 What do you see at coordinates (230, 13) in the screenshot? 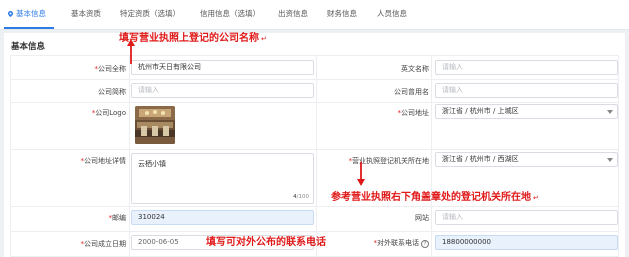
I see `tab-credit-info: 信用信息（选填）` at bounding box center [230, 13].